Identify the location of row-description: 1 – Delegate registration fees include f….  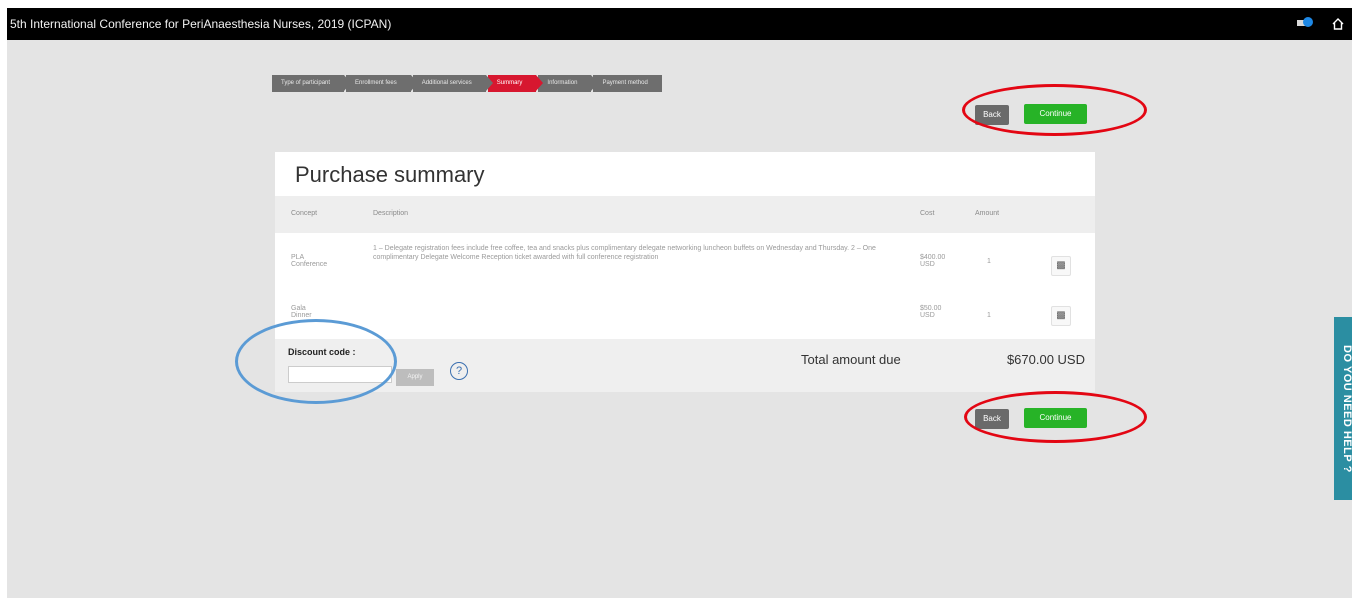
(624, 253).